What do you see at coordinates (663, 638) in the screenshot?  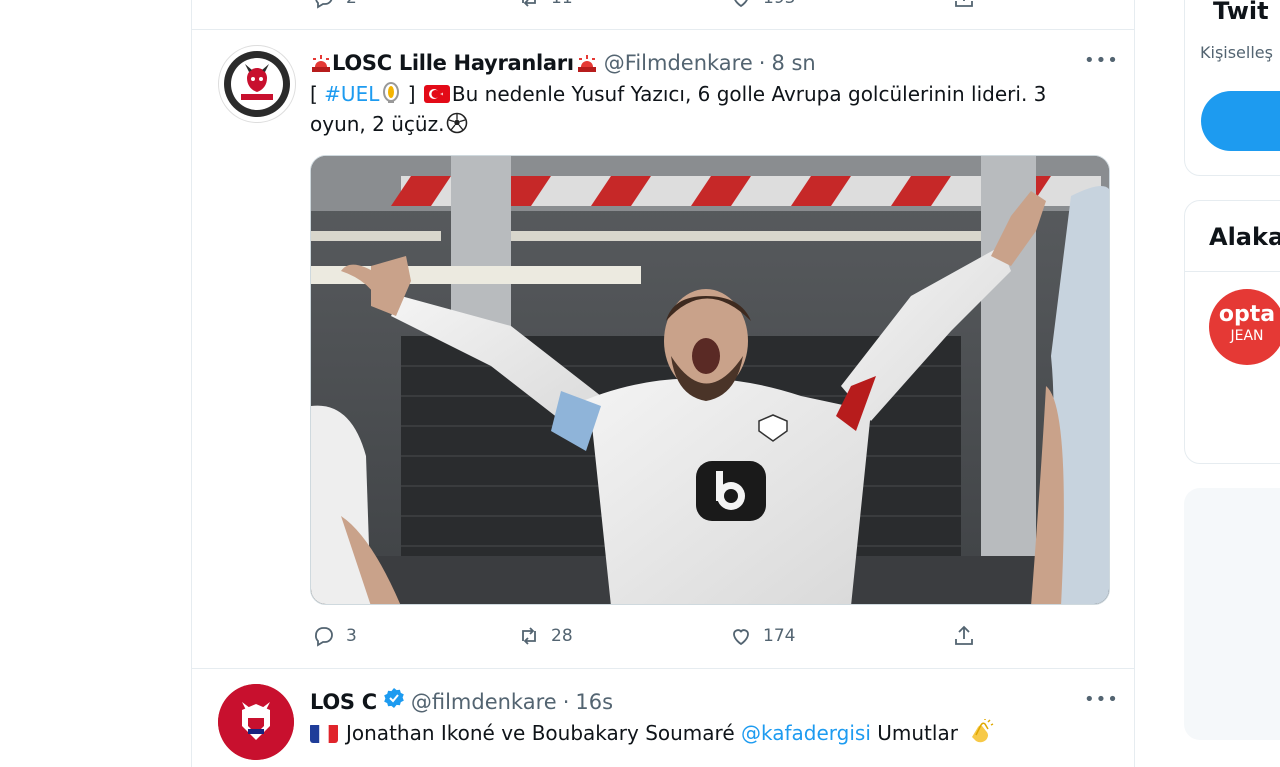 I see `tweet-actions: 3 28 174` at bounding box center [663, 638].